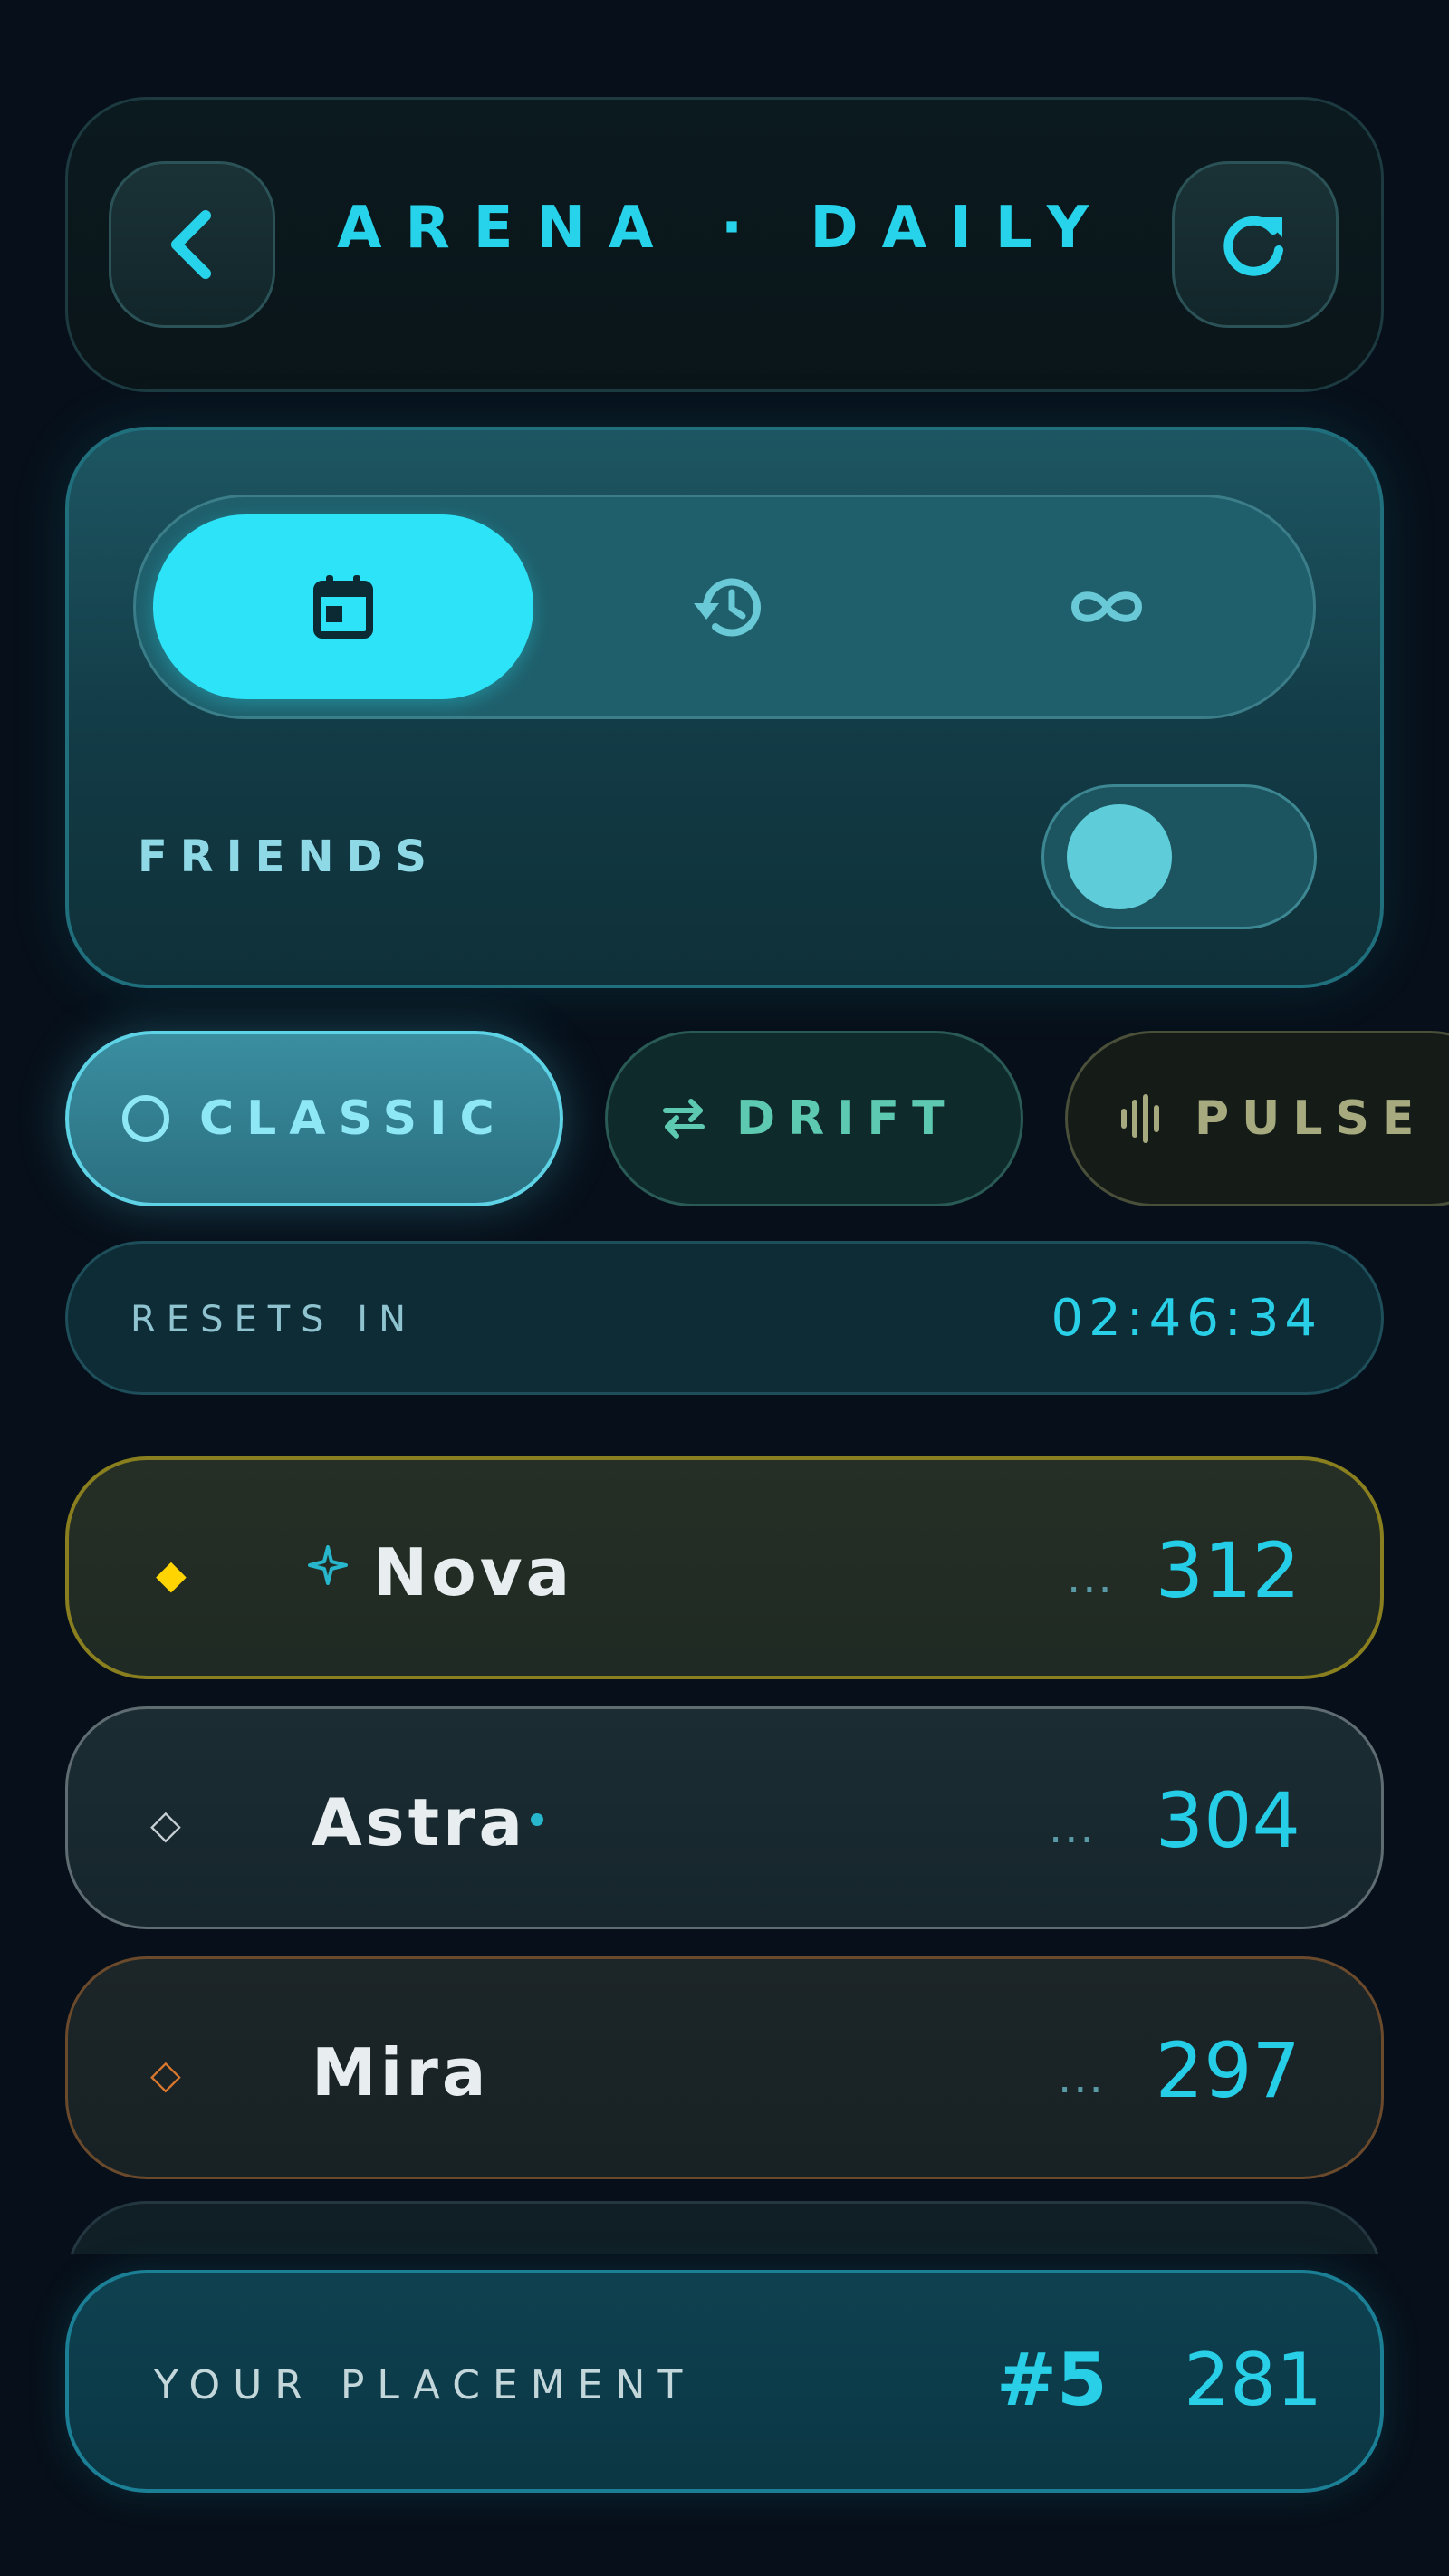 The width and height of the screenshot is (1449, 2576). Describe the element at coordinates (1186, 1318) in the screenshot. I see `countdown-timer: 02:46:34` at that location.